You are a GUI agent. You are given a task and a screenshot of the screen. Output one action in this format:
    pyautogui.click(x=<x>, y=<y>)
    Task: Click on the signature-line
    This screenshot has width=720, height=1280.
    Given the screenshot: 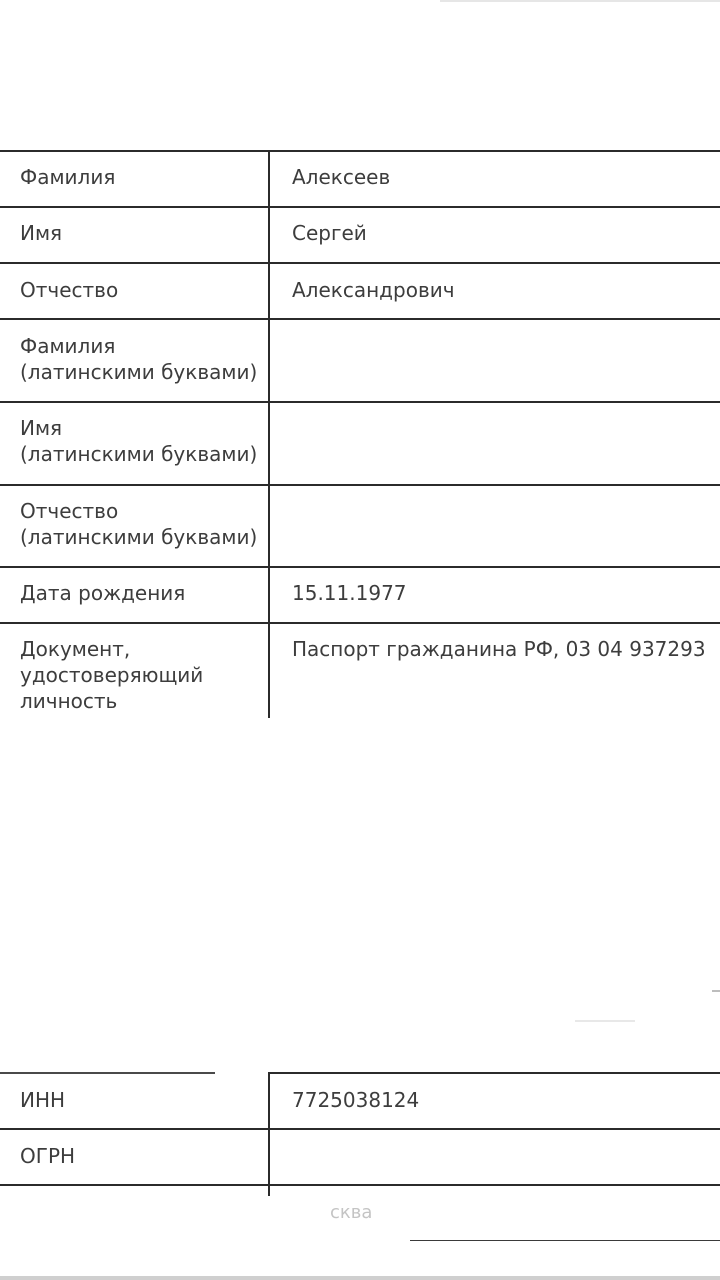 What is the action you would take?
    pyautogui.click(x=565, y=1240)
    